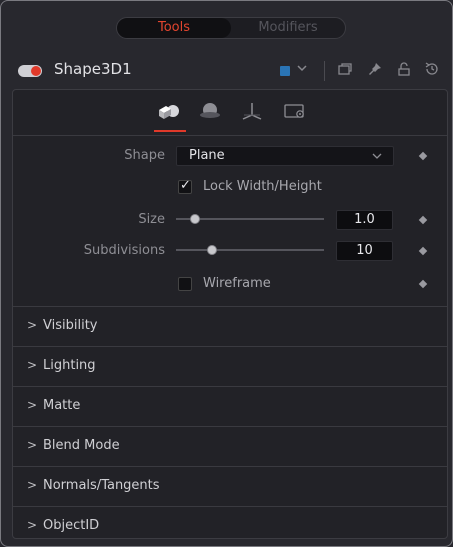 This screenshot has height=547, width=453. I want to click on tools-modifiers-switch: Tools Modifiers, so click(231, 28).